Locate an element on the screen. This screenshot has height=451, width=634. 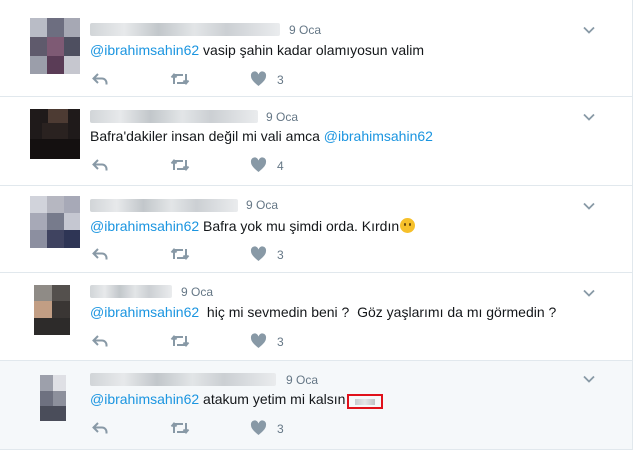
tweet-body: Bafra yok mu şimdi orda. Kırdın is located at coordinates (299, 226).